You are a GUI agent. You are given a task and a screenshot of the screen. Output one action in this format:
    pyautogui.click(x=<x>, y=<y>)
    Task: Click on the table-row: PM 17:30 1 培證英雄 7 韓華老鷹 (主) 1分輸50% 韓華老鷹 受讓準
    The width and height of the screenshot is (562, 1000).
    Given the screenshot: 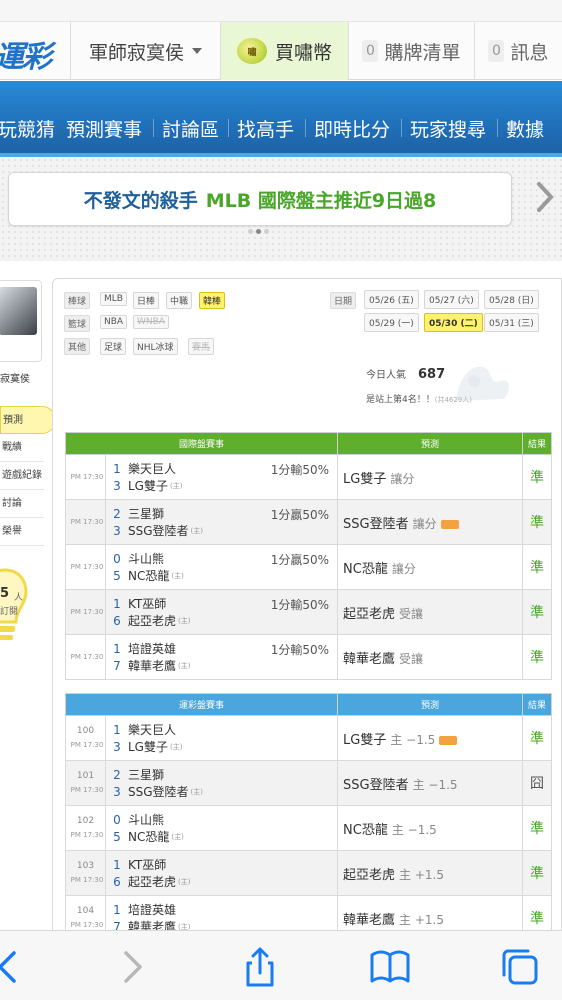 What is the action you would take?
    pyautogui.click(x=309, y=657)
    